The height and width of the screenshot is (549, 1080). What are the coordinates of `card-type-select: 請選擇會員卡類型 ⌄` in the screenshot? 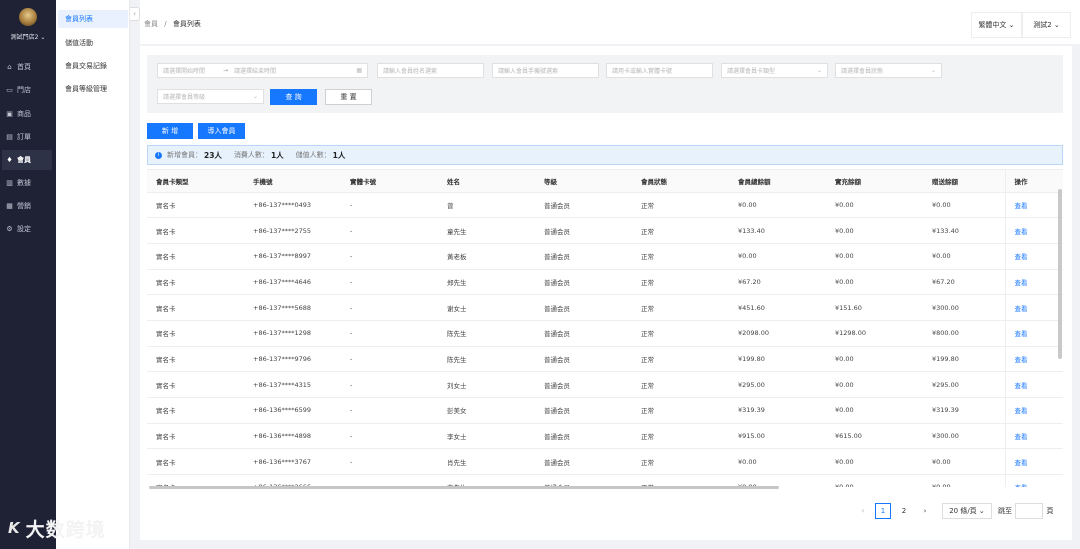 It's located at (774, 70).